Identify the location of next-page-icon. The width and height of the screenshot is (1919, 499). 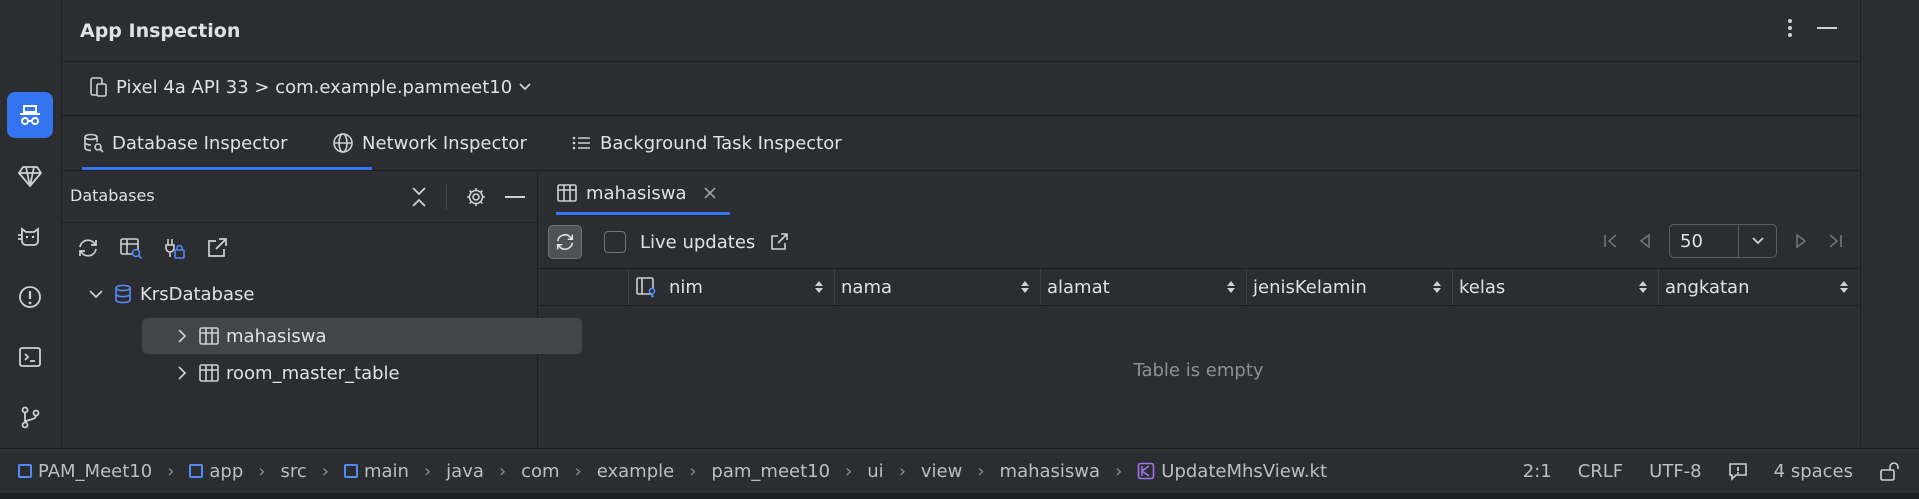
(1801, 241).